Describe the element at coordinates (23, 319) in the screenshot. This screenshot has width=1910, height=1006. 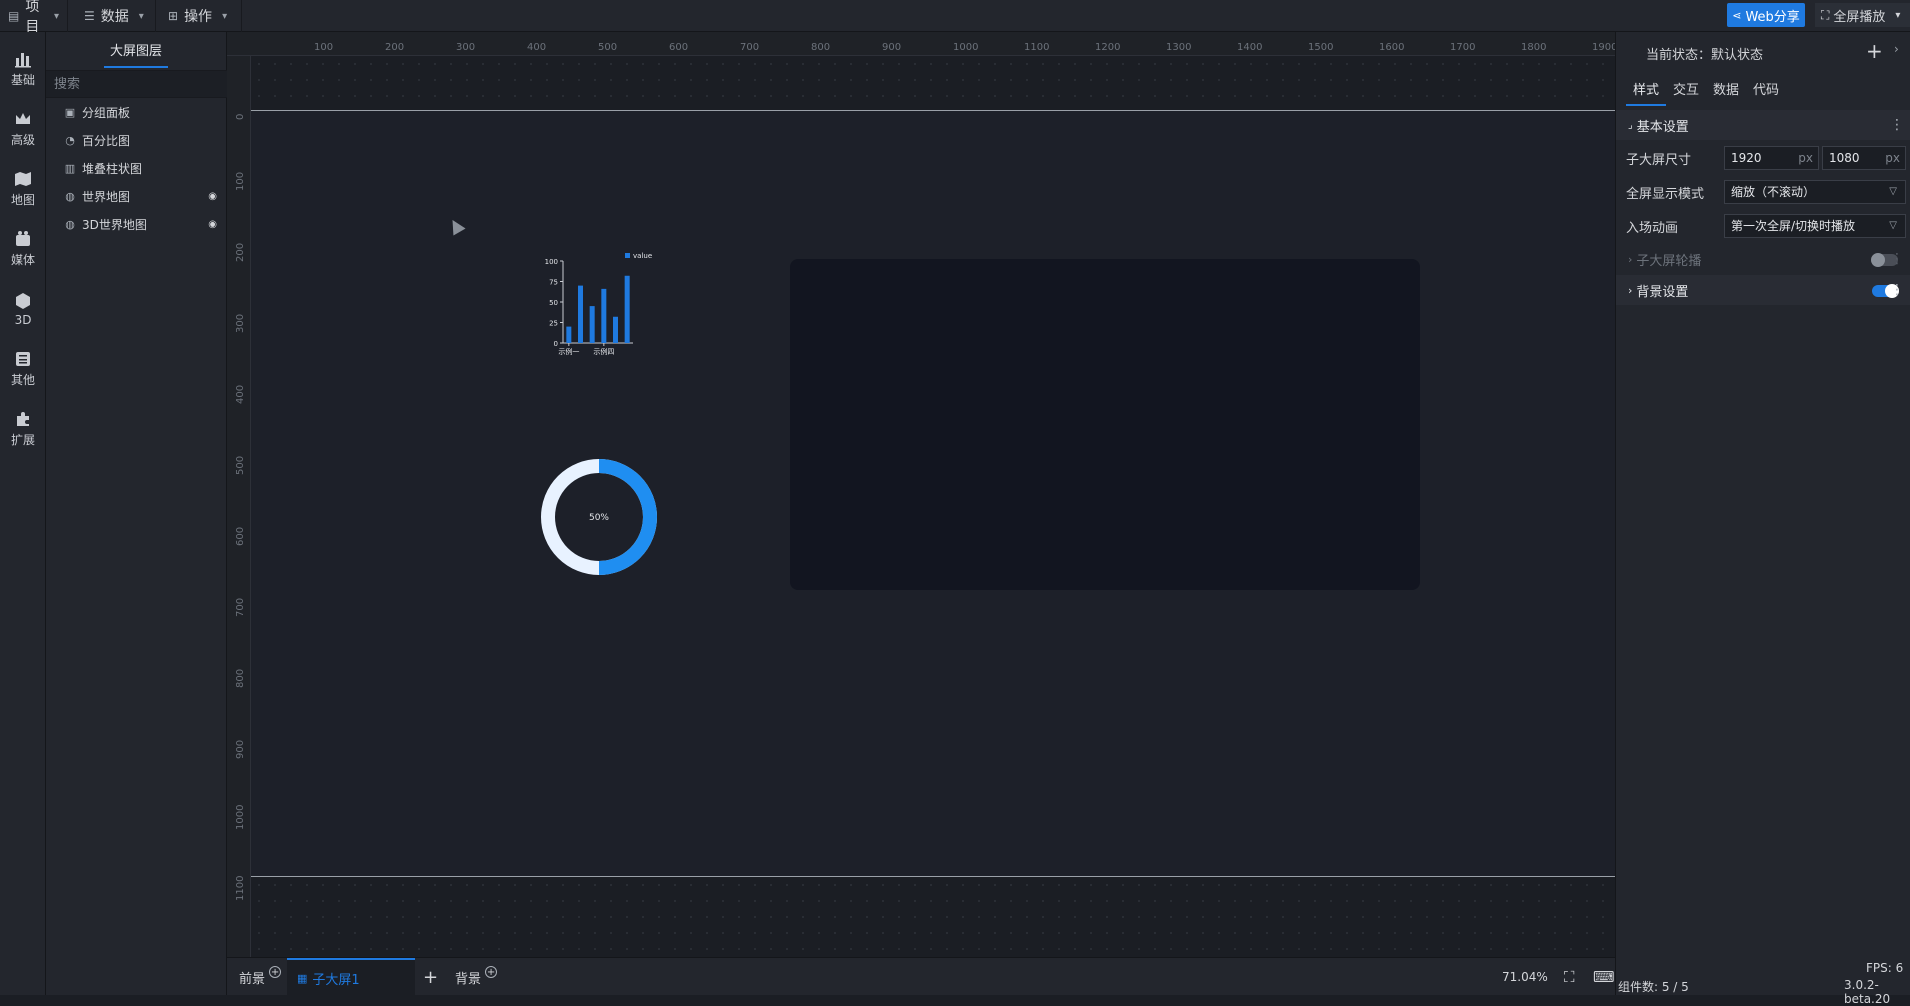
I see `sidebar-item-label: 3D` at that location.